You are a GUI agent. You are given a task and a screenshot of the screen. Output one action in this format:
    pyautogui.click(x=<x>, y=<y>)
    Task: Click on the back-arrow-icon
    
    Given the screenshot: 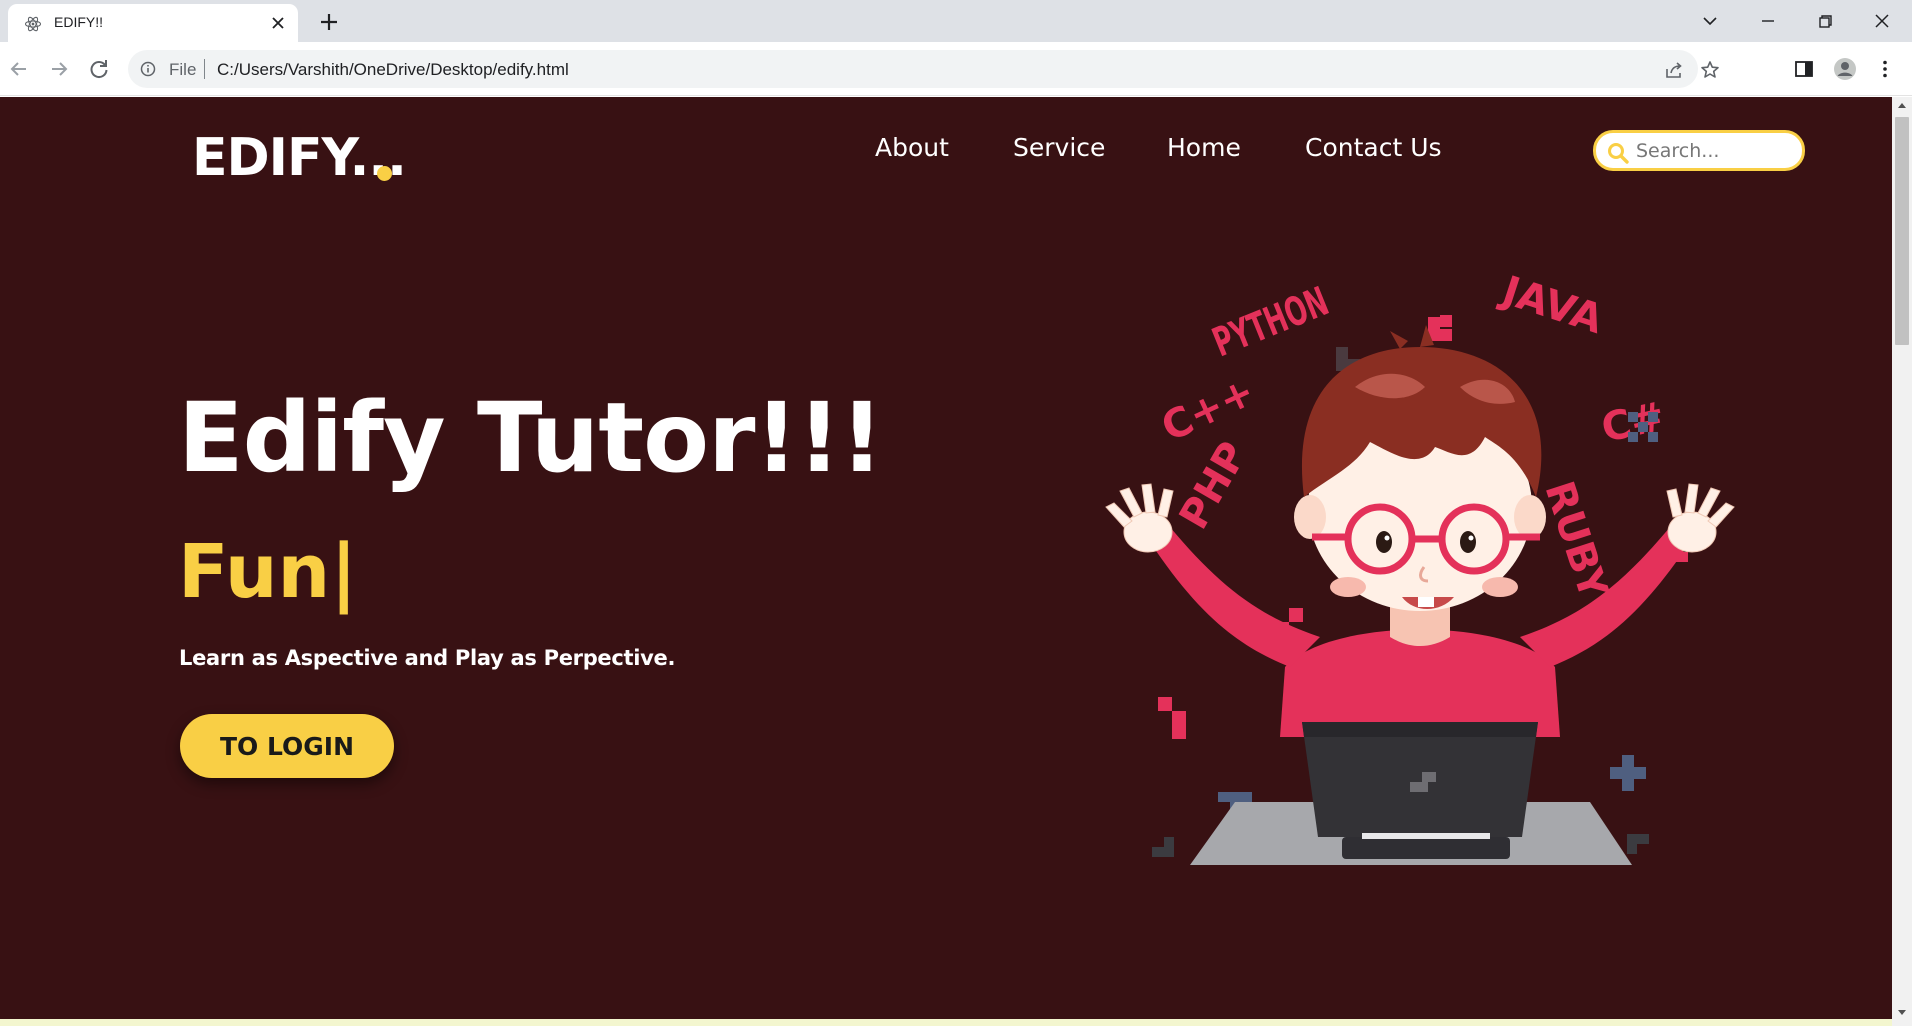 What is the action you would take?
    pyautogui.click(x=19, y=69)
    